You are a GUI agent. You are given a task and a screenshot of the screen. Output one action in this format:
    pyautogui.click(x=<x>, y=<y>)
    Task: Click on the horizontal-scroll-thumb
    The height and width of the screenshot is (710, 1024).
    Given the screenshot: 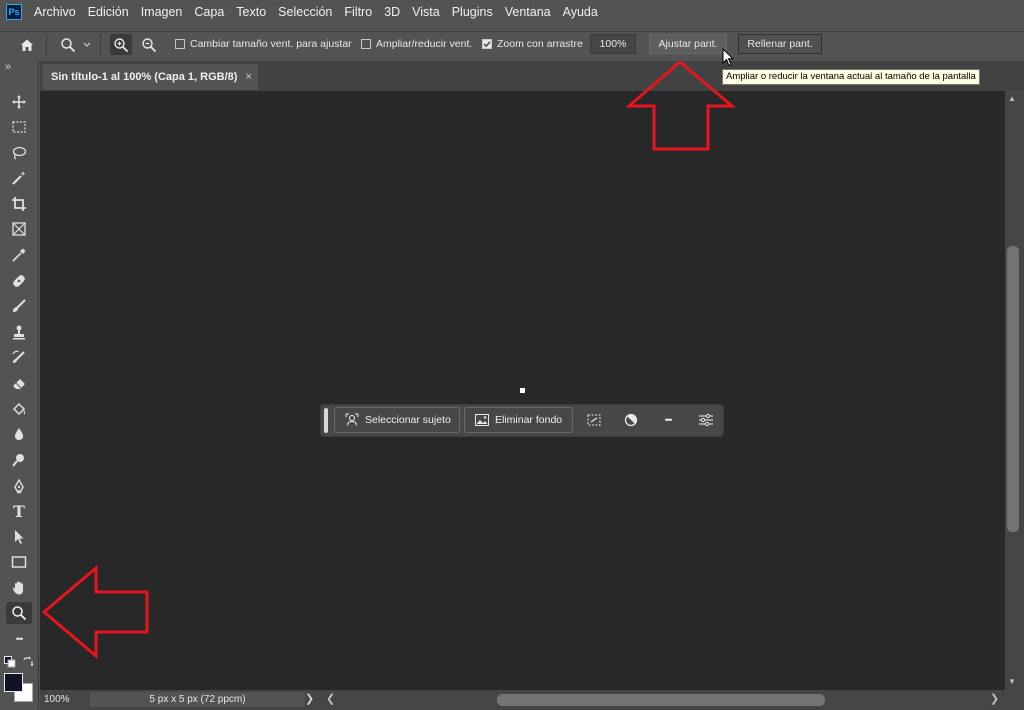 What is the action you would take?
    pyautogui.click(x=661, y=700)
    